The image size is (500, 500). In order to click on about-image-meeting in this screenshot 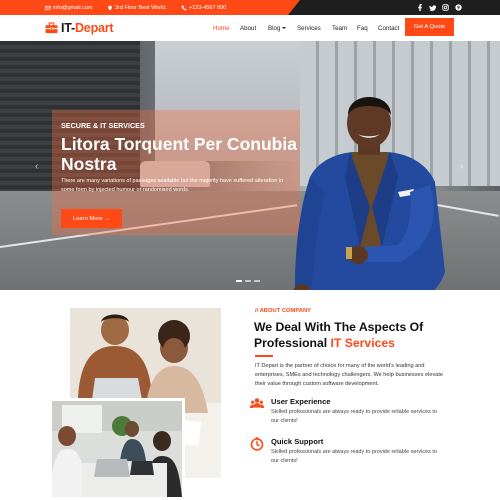, I will do `click(117, 449)`.